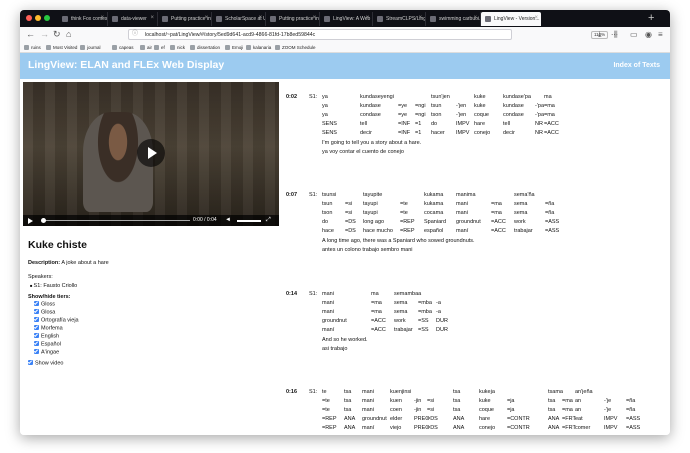  What do you see at coordinates (551, 124) in the screenshot?
I see `gloss-cell: =ACC` at bounding box center [551, 124].